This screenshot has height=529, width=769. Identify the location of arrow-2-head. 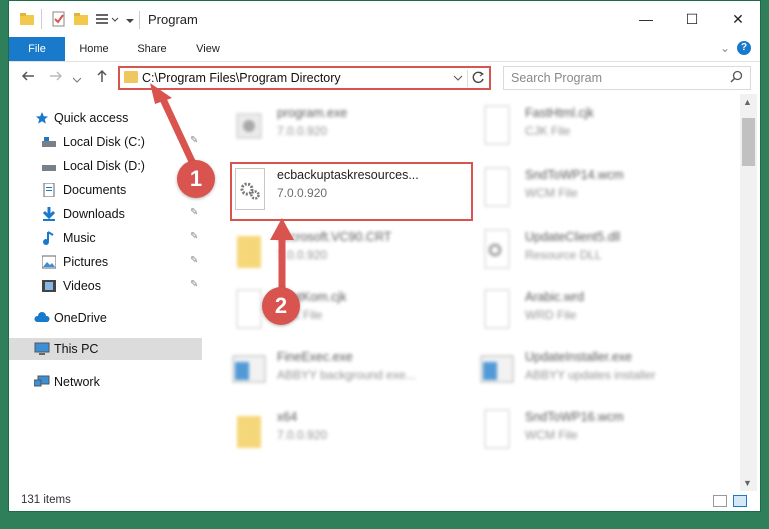
(282, 229).